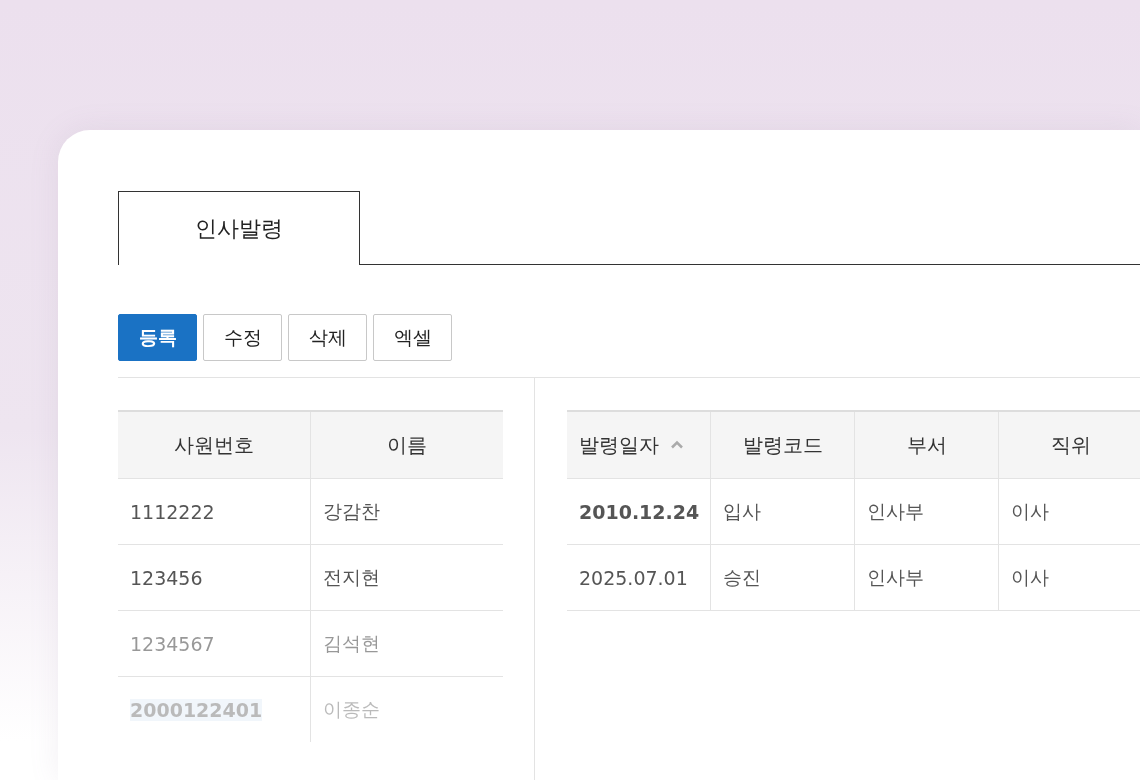 This screenshot has width=1140, height=780. What do you see at coordinates (214, 643) in the screenshot?
I see `table-cell: 1234567` at bounding box center [214, 643].